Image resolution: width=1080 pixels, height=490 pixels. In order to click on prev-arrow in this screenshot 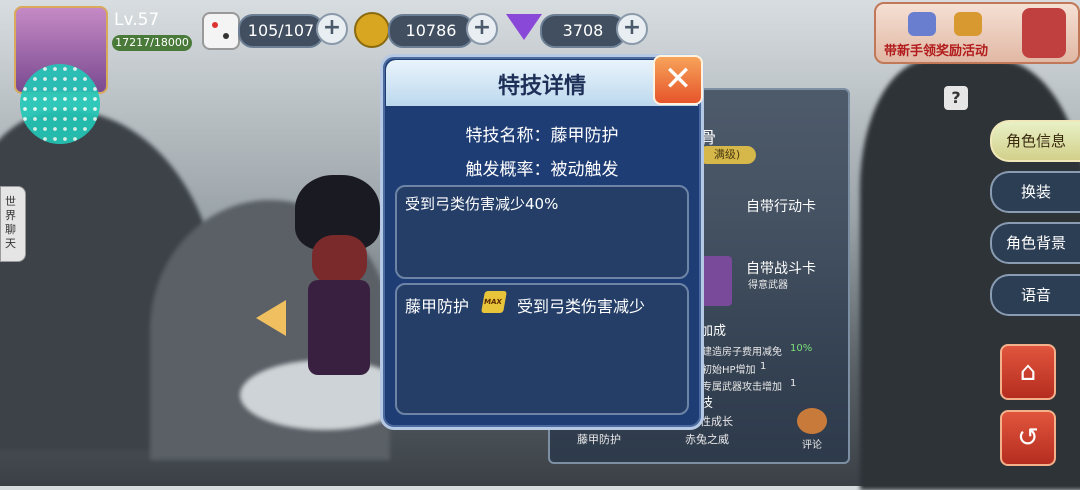, I will do `click(271, 318)`.